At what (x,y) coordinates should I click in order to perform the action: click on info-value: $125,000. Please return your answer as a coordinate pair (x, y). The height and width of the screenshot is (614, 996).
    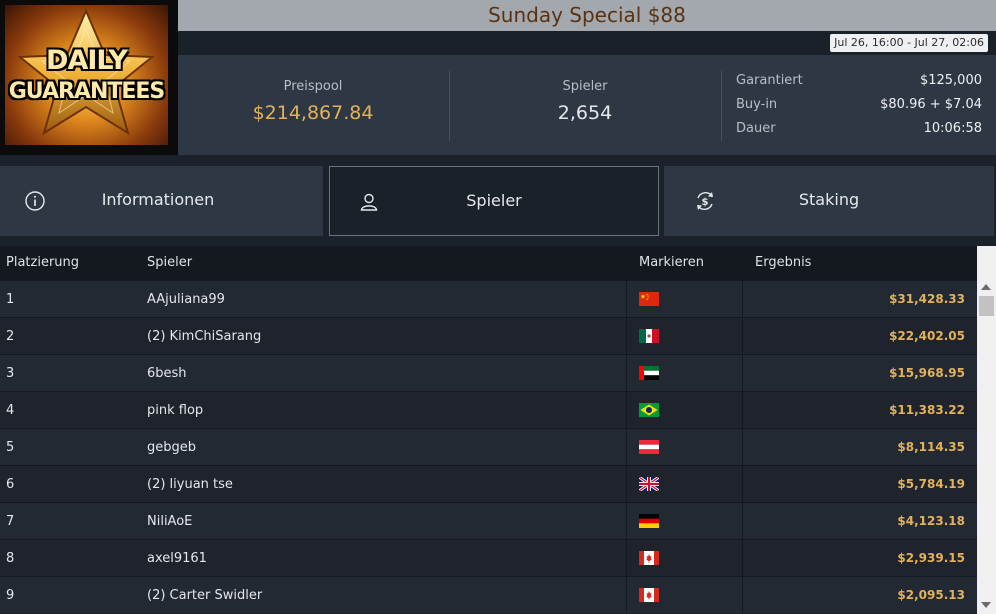
    Looking at the image, I should click on (950, 80).